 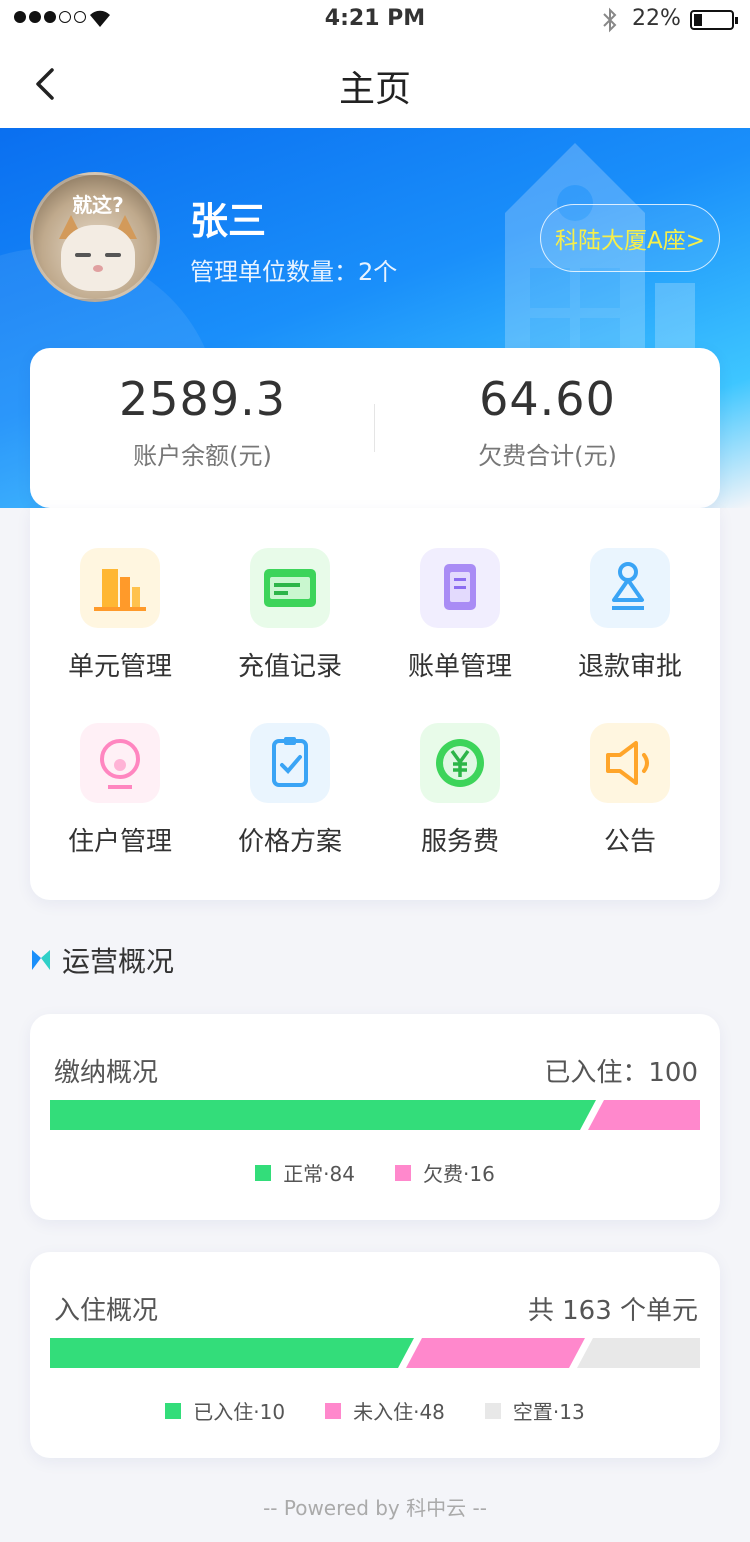 I want to click on occupancy-overview-title: 入住概况, so click(x=106, y=1311).